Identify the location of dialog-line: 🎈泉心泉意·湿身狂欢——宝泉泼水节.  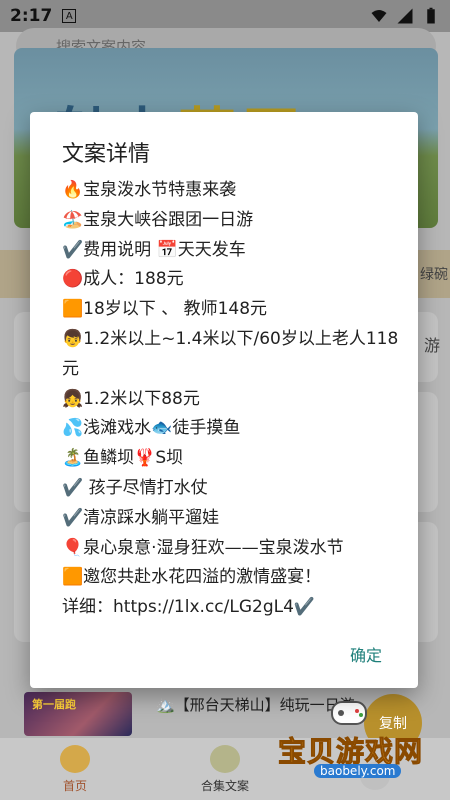
(203, 547).